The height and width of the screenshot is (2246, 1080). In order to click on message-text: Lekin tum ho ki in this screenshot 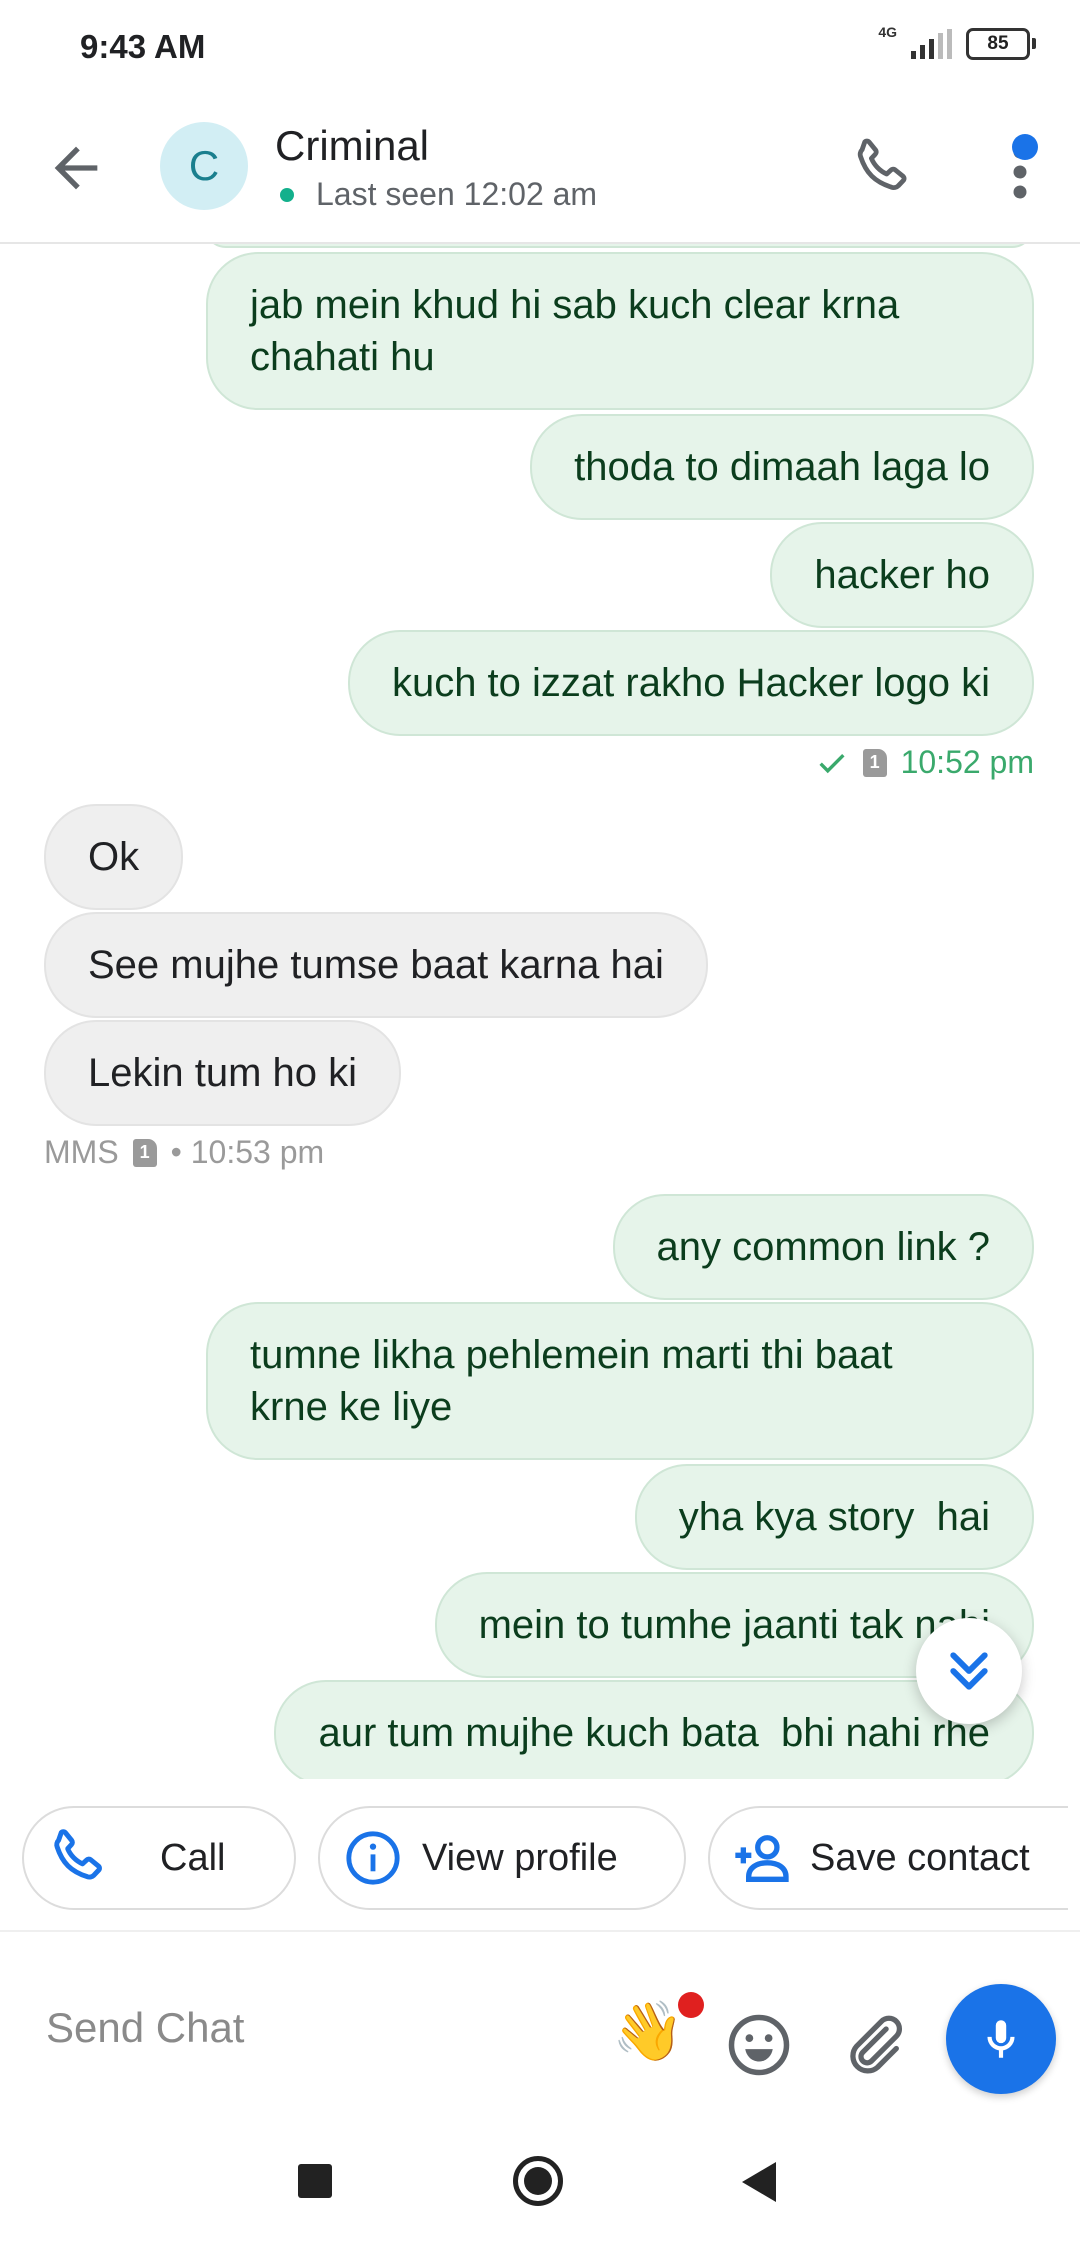, I will do `click(223, 1073)`.